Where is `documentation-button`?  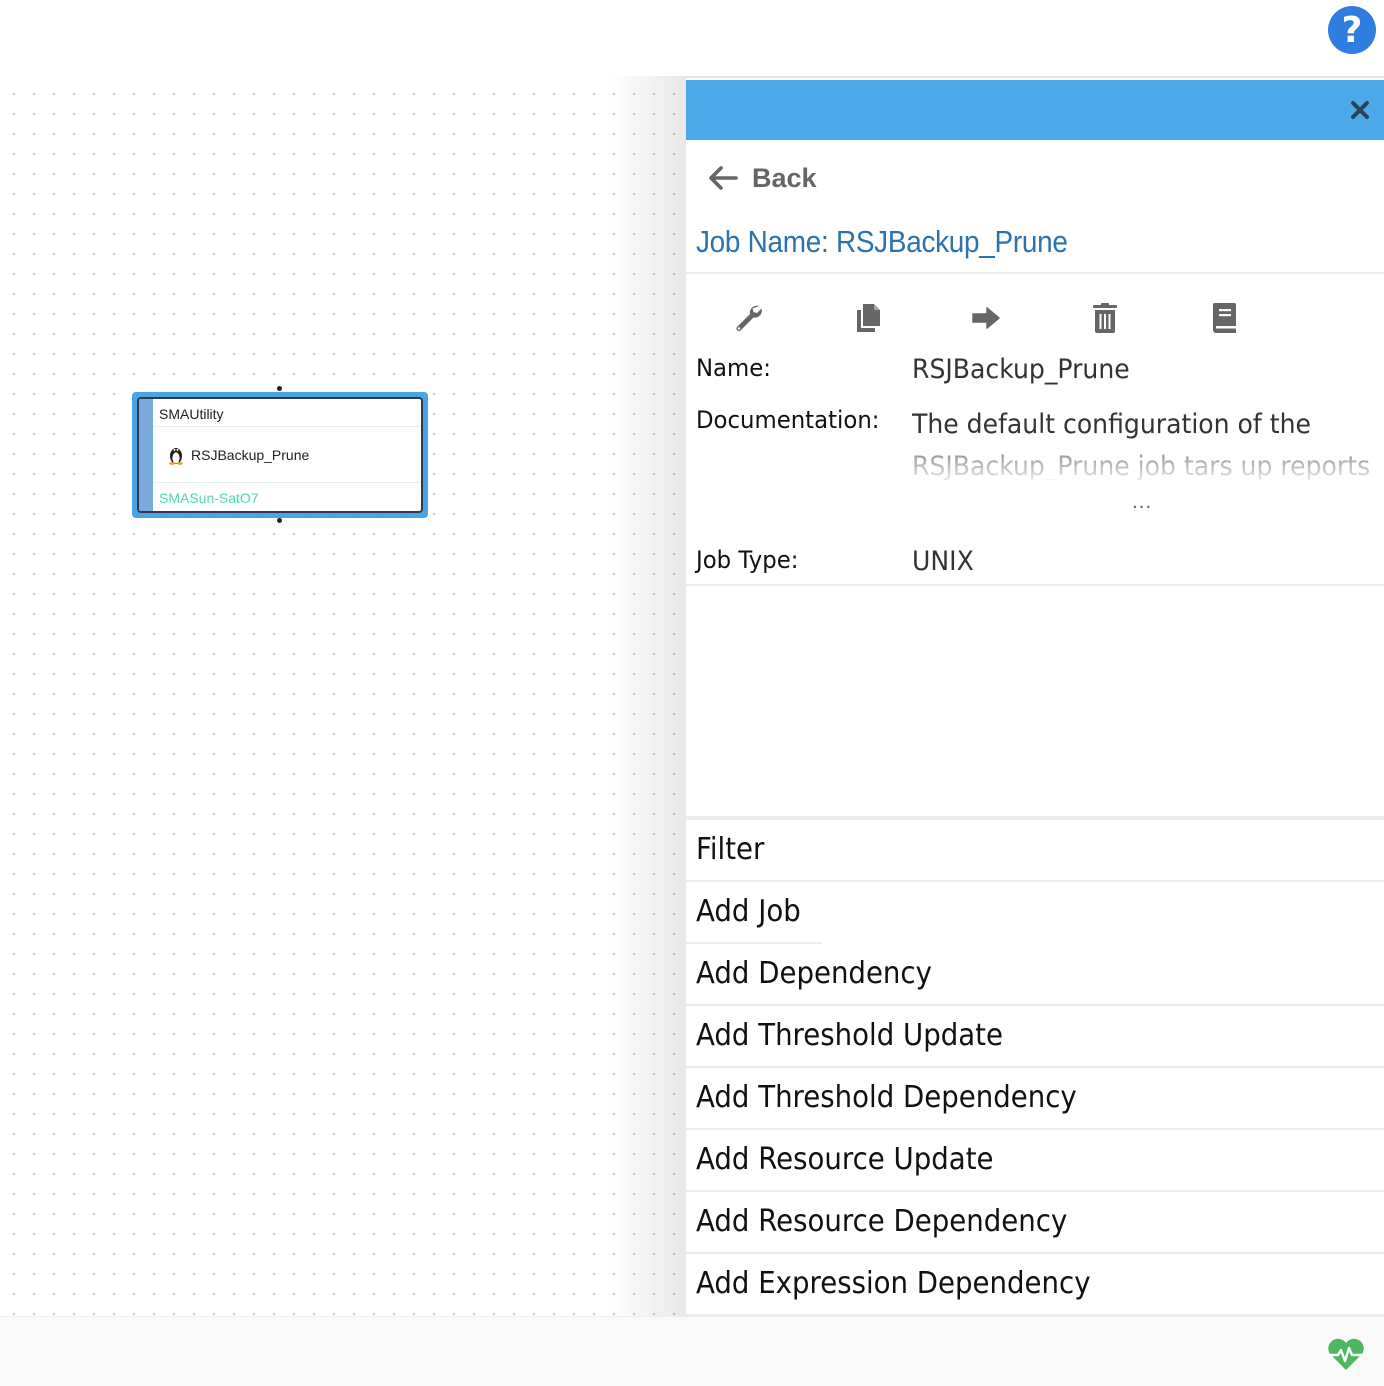
documentation-button is located at coordinates (1224, 318).